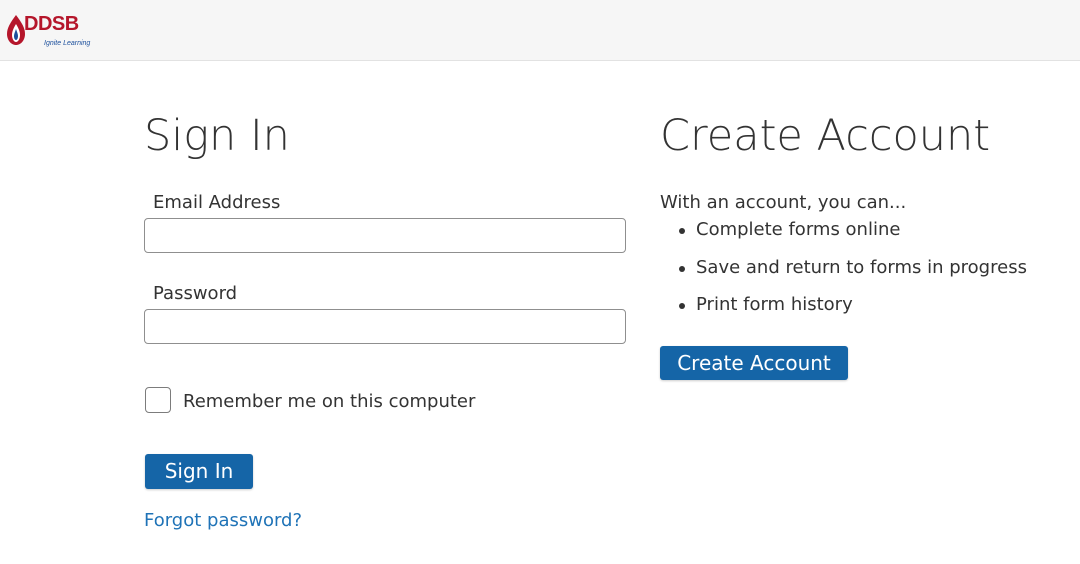 This screenshot has width=1080, height=564. What do you see at coordinates (798, 229) in the screenshot?
I see `benefit-text: Complete forms online` at bounding box center [798, 229].